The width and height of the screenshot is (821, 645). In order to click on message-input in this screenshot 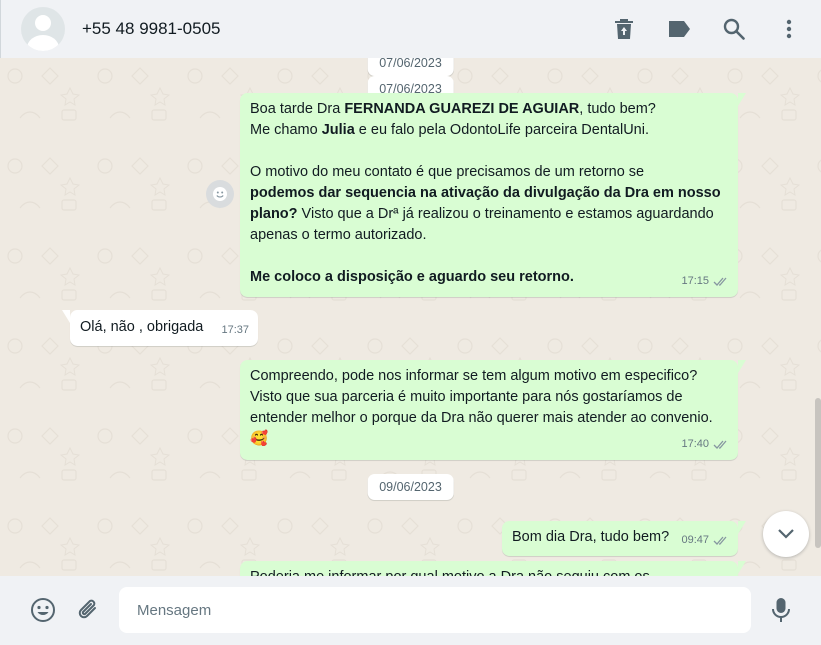, I will do `click(435, 610)`.